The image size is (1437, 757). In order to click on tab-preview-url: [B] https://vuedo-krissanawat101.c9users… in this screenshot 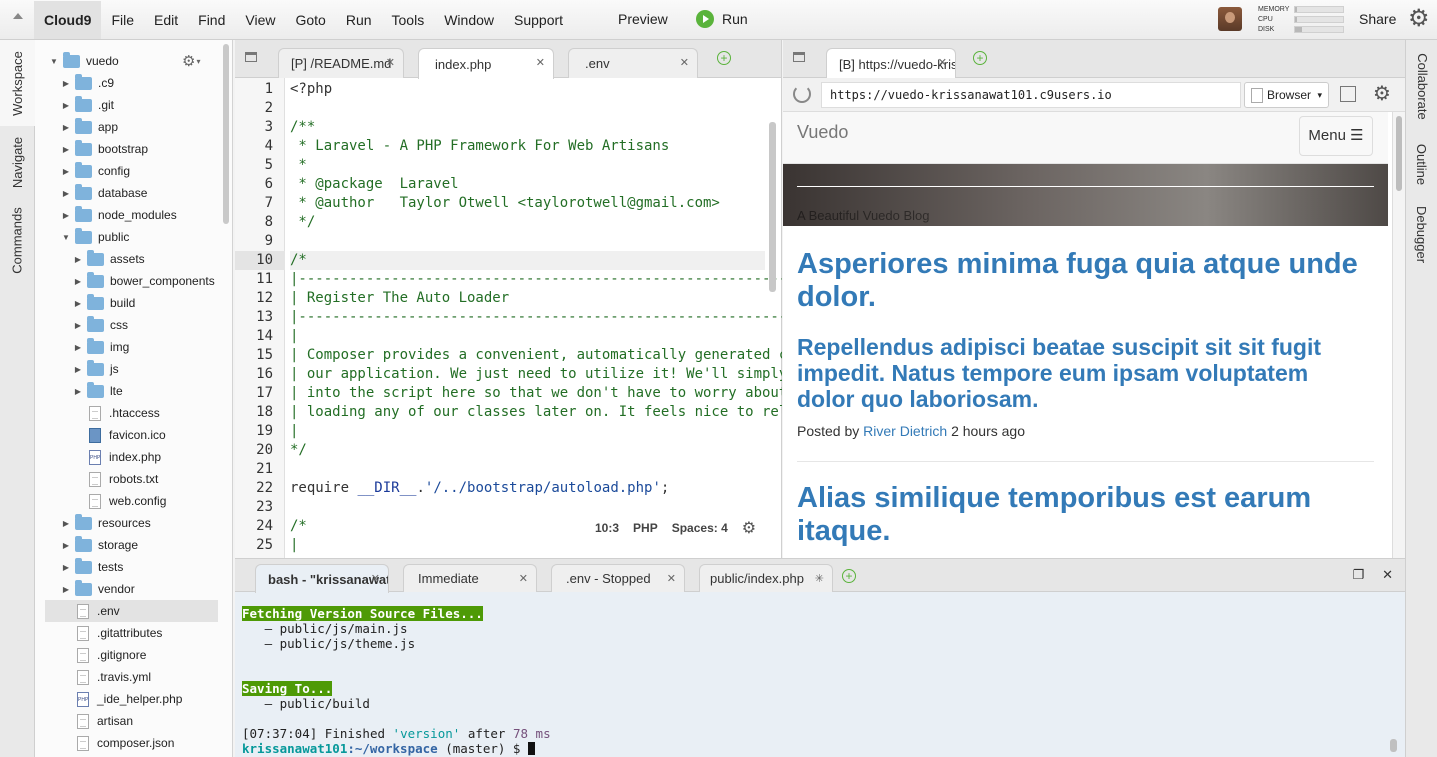, I will do `click(891, 63)`.